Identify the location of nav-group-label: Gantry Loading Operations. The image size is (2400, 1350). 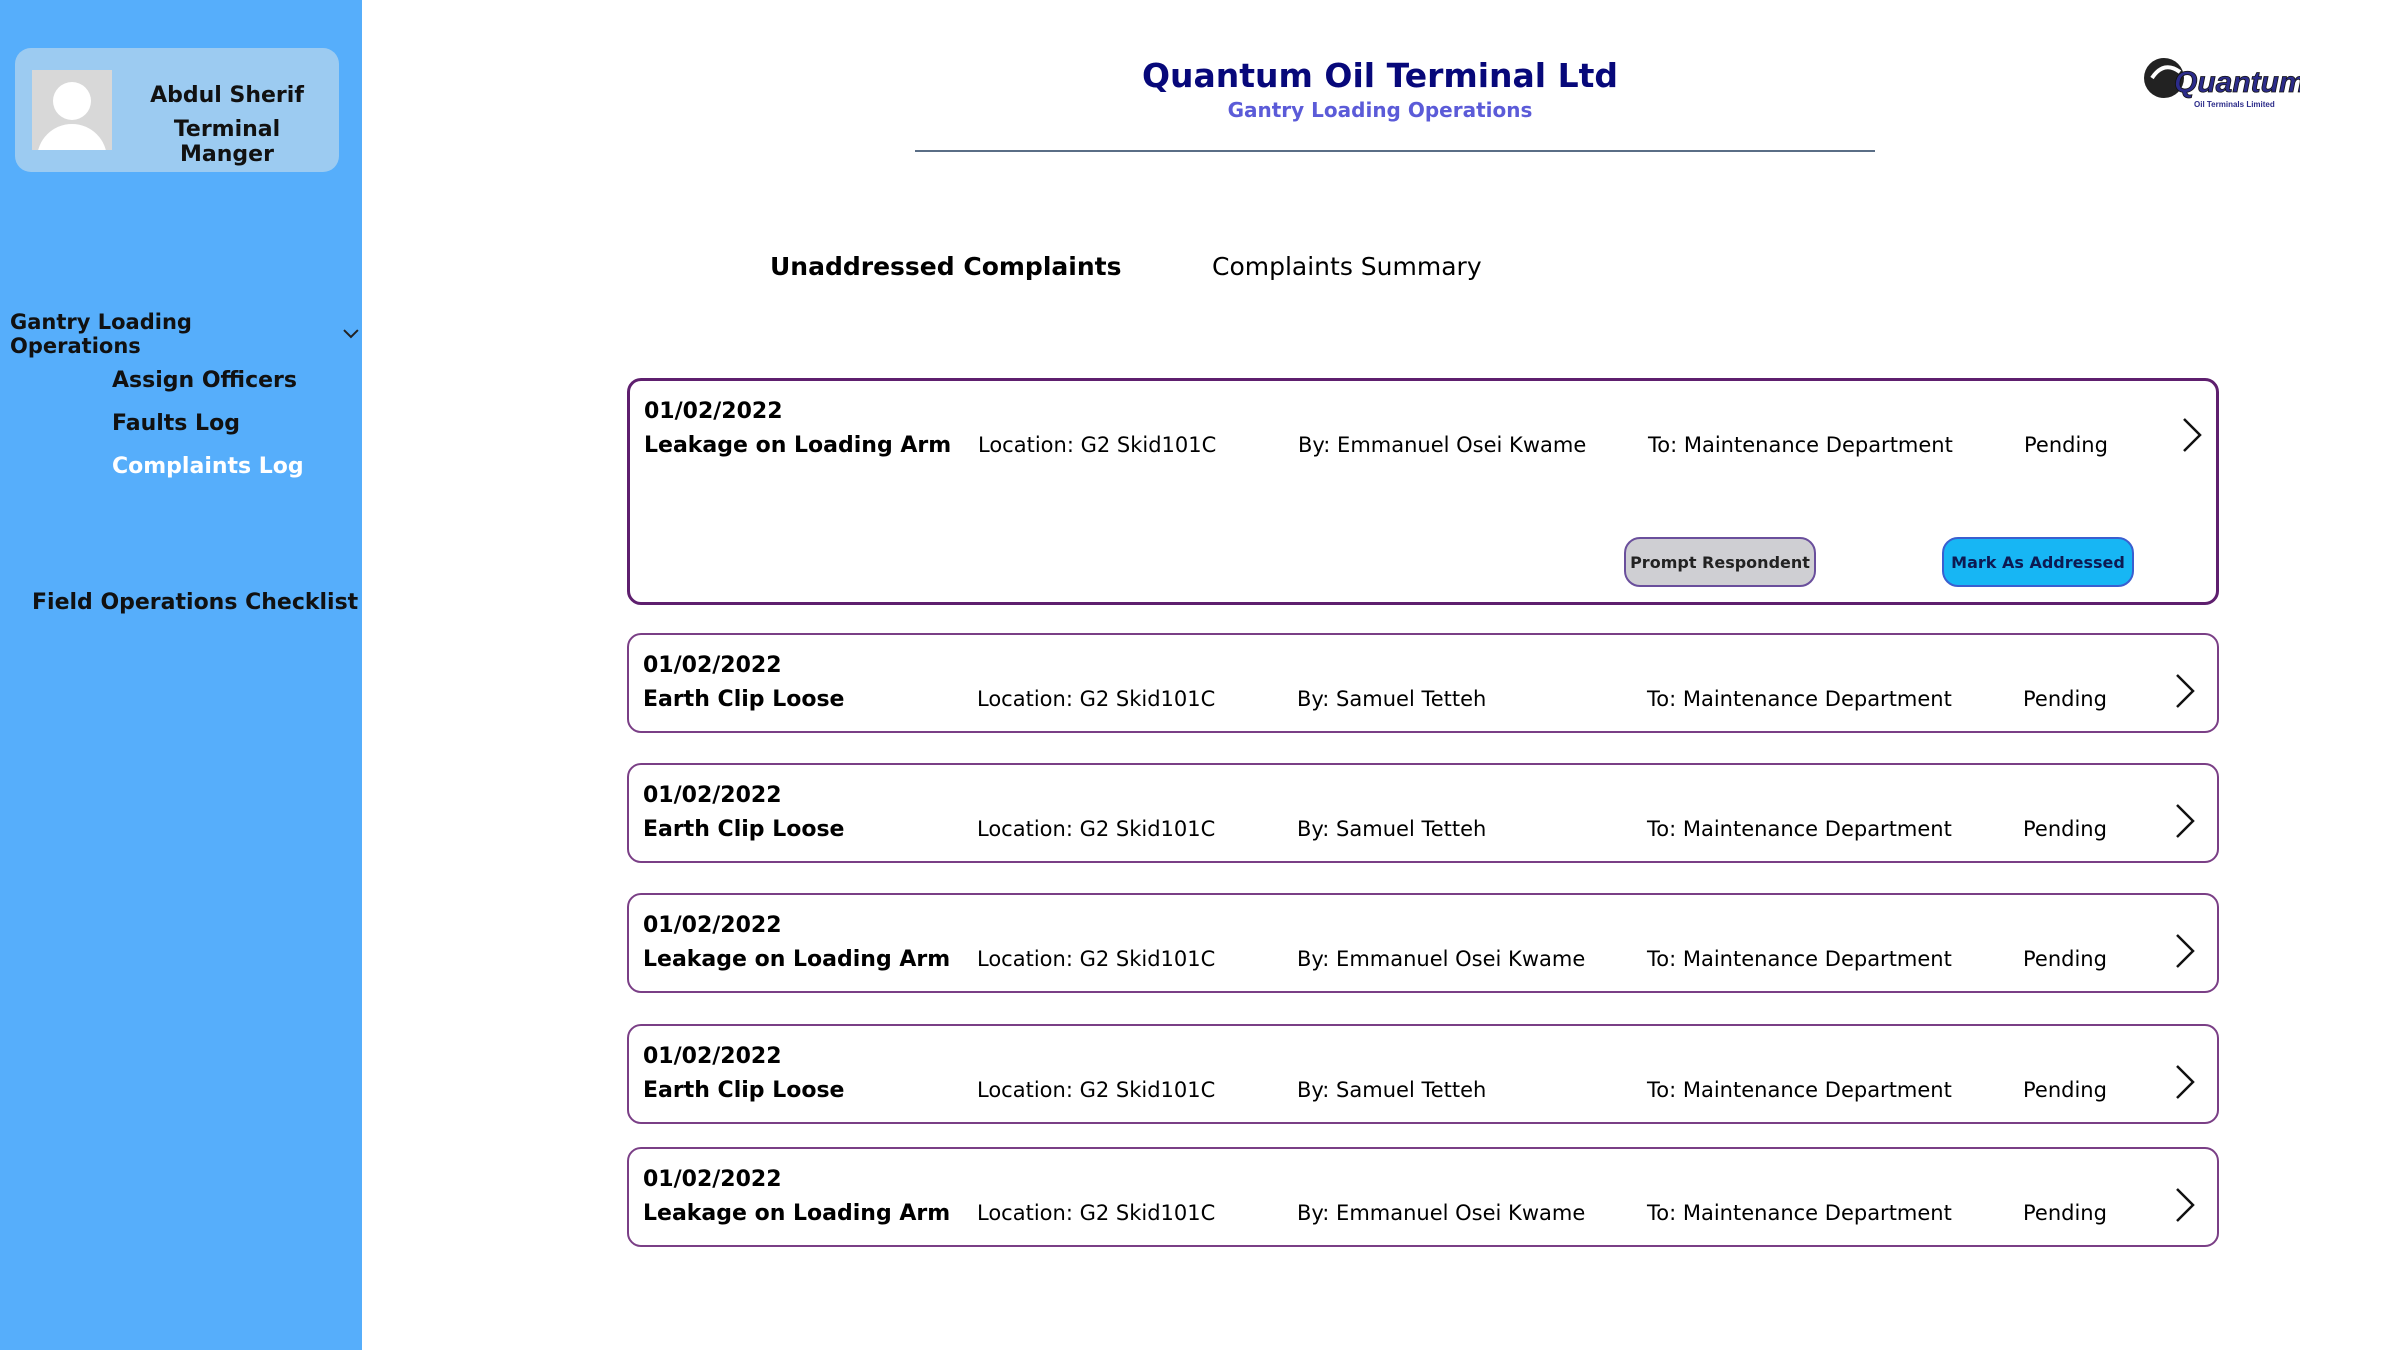
(101, 334).